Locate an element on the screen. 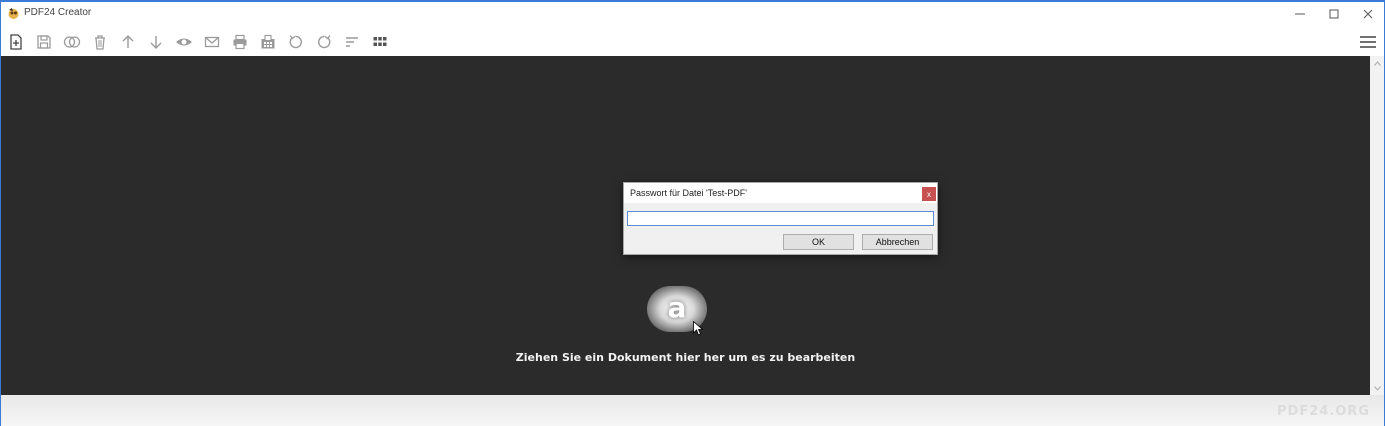 This screenshot has width=1385, height=426. preview-button is located at coordinates (184, 42).